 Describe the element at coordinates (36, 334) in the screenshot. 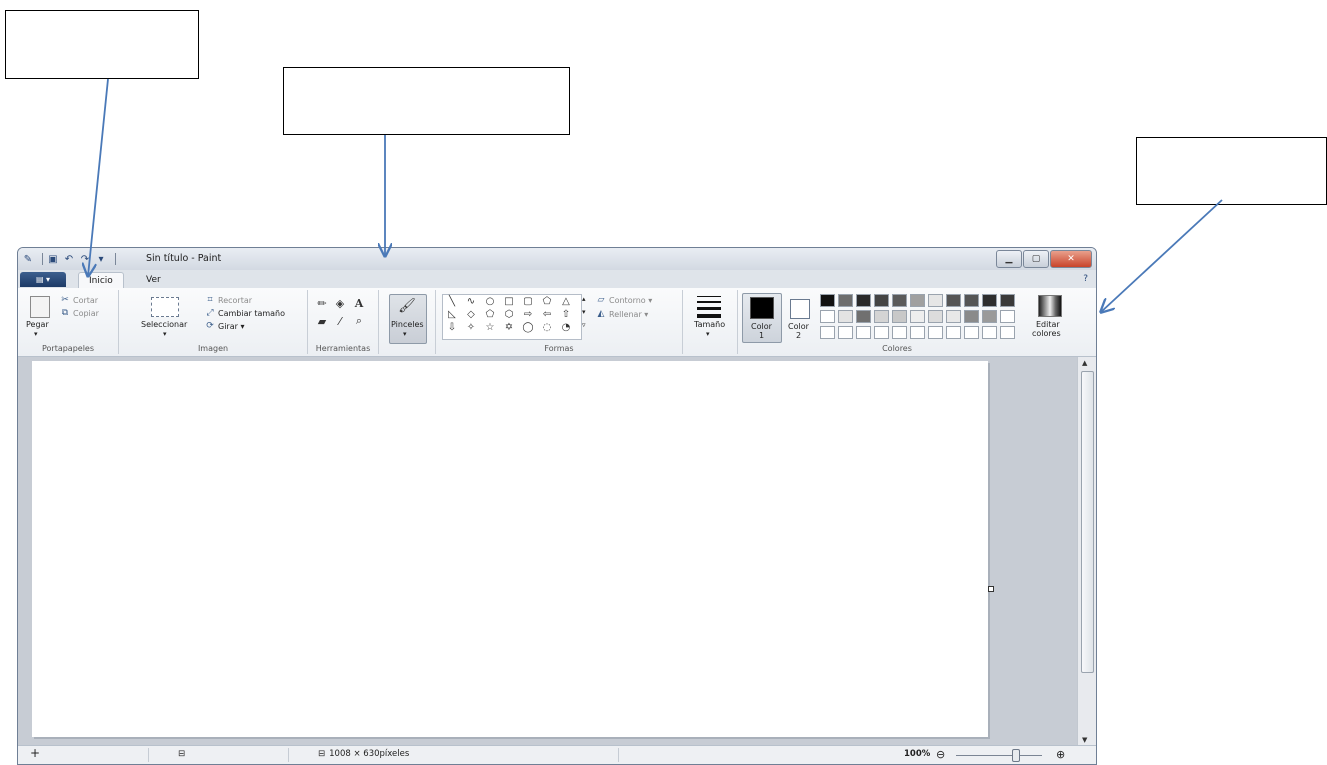

I see `paste-dropdown-icon: ▾` at that location.